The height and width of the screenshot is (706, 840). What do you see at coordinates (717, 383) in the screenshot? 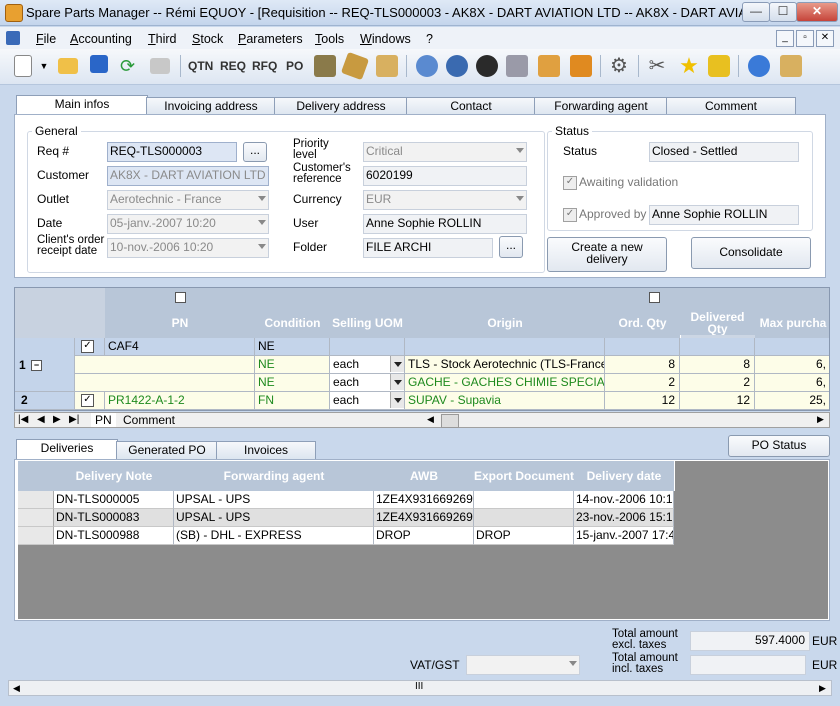
I see `sub-row-2-delqty-cell: 2` at bounding box center [717, 383].